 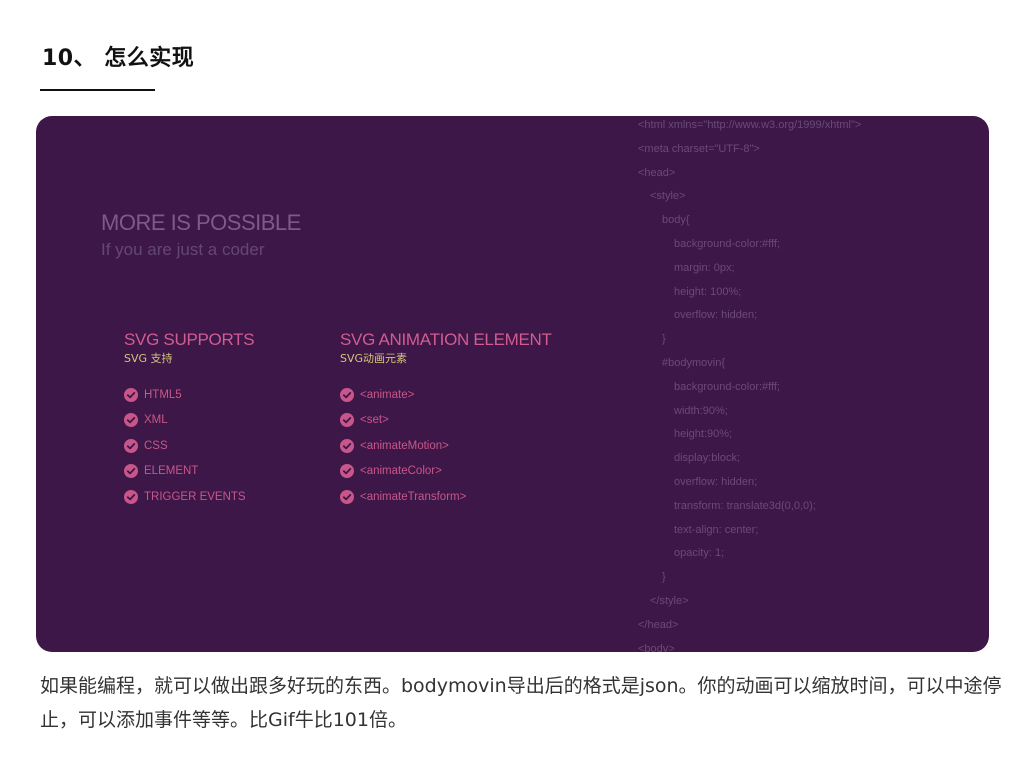 I want to click on code-line: margin: 0px;, so click(x=704, y=267).